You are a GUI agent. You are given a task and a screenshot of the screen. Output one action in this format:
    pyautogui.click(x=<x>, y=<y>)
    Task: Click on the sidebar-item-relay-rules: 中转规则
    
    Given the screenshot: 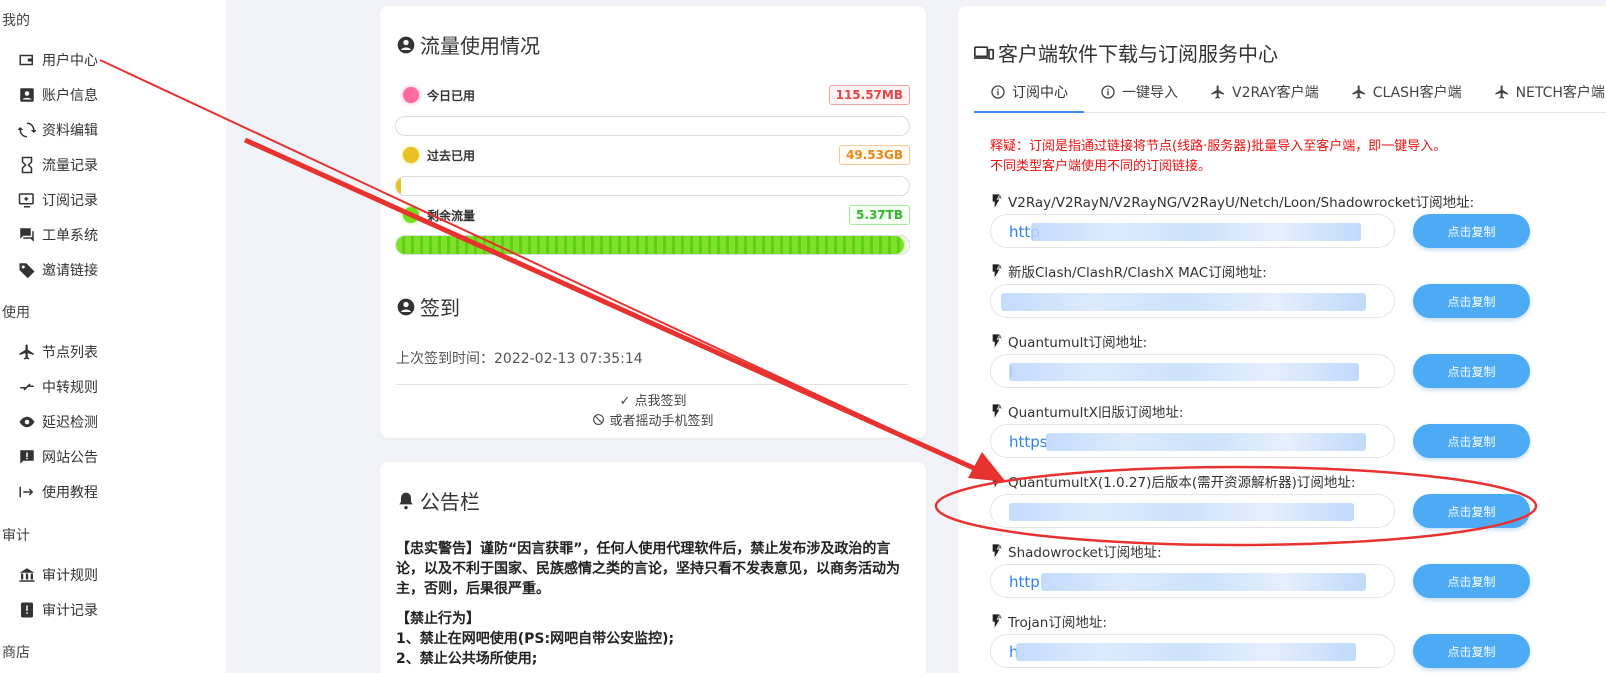 What is the action you would take?
    pyautogui.click(x=58, y=387)
    